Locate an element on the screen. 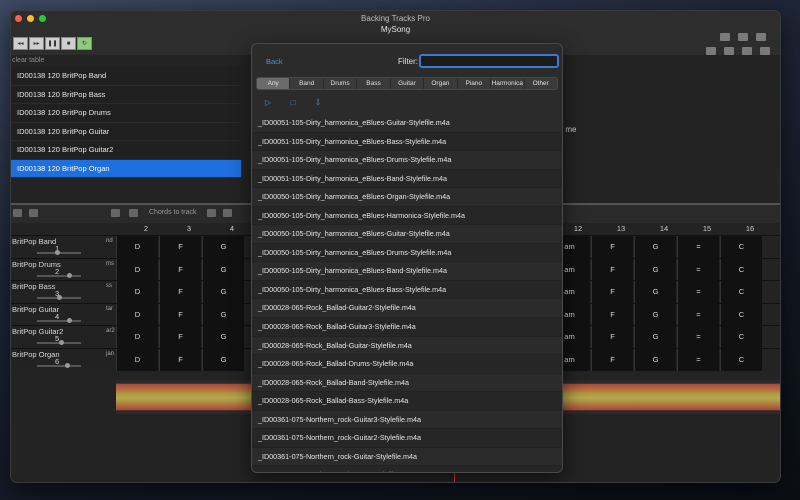 Image resolution: width=800 pixels, height=500 pixels. rewind-button: ◂◂ is located at coordinates (20, 43).